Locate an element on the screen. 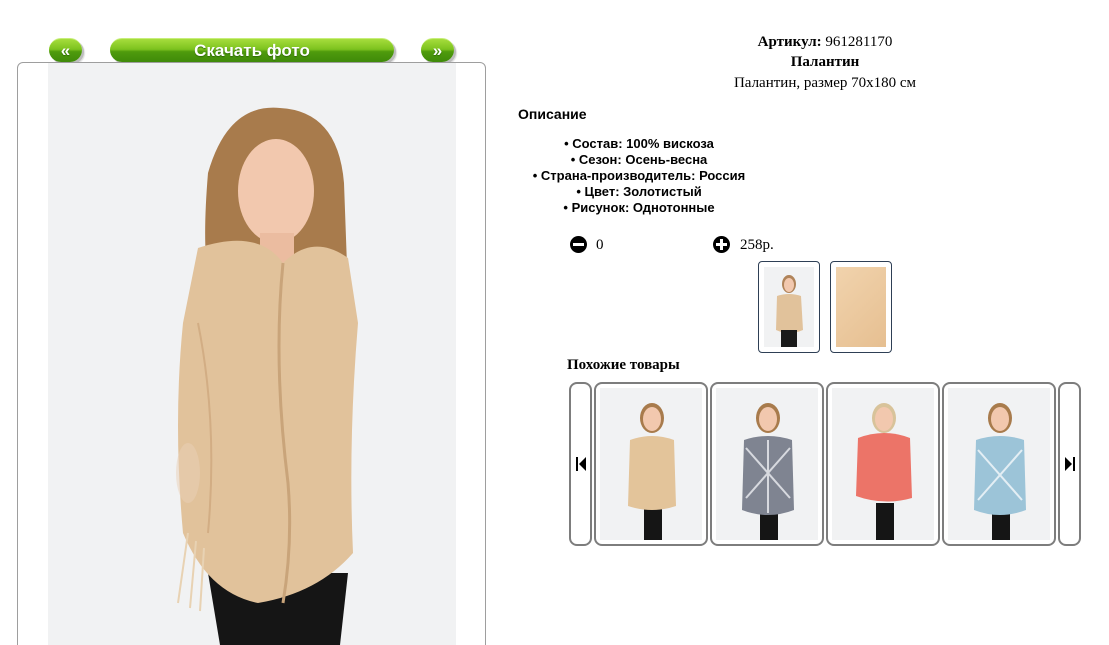 This screenshot has width=1109, height=645. download-photo-button: Скачать фото is located at coordinates (252, 50).